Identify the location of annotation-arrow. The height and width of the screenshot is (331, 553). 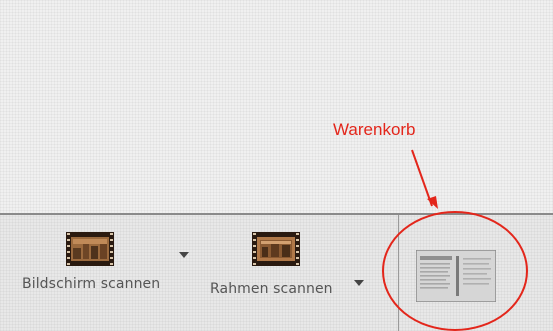
(422, 178).